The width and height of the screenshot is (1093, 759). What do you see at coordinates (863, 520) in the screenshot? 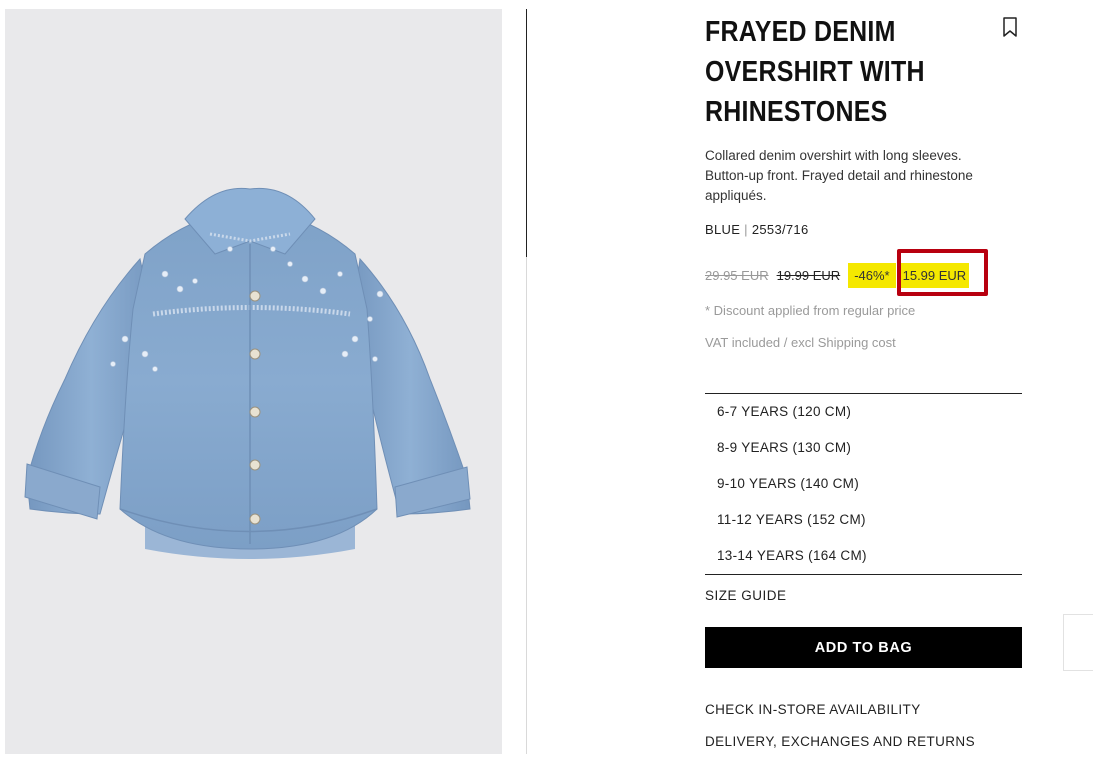
I see `size-option: 11-12 YEARS (152 CM)` at bounding box center [863, 520].